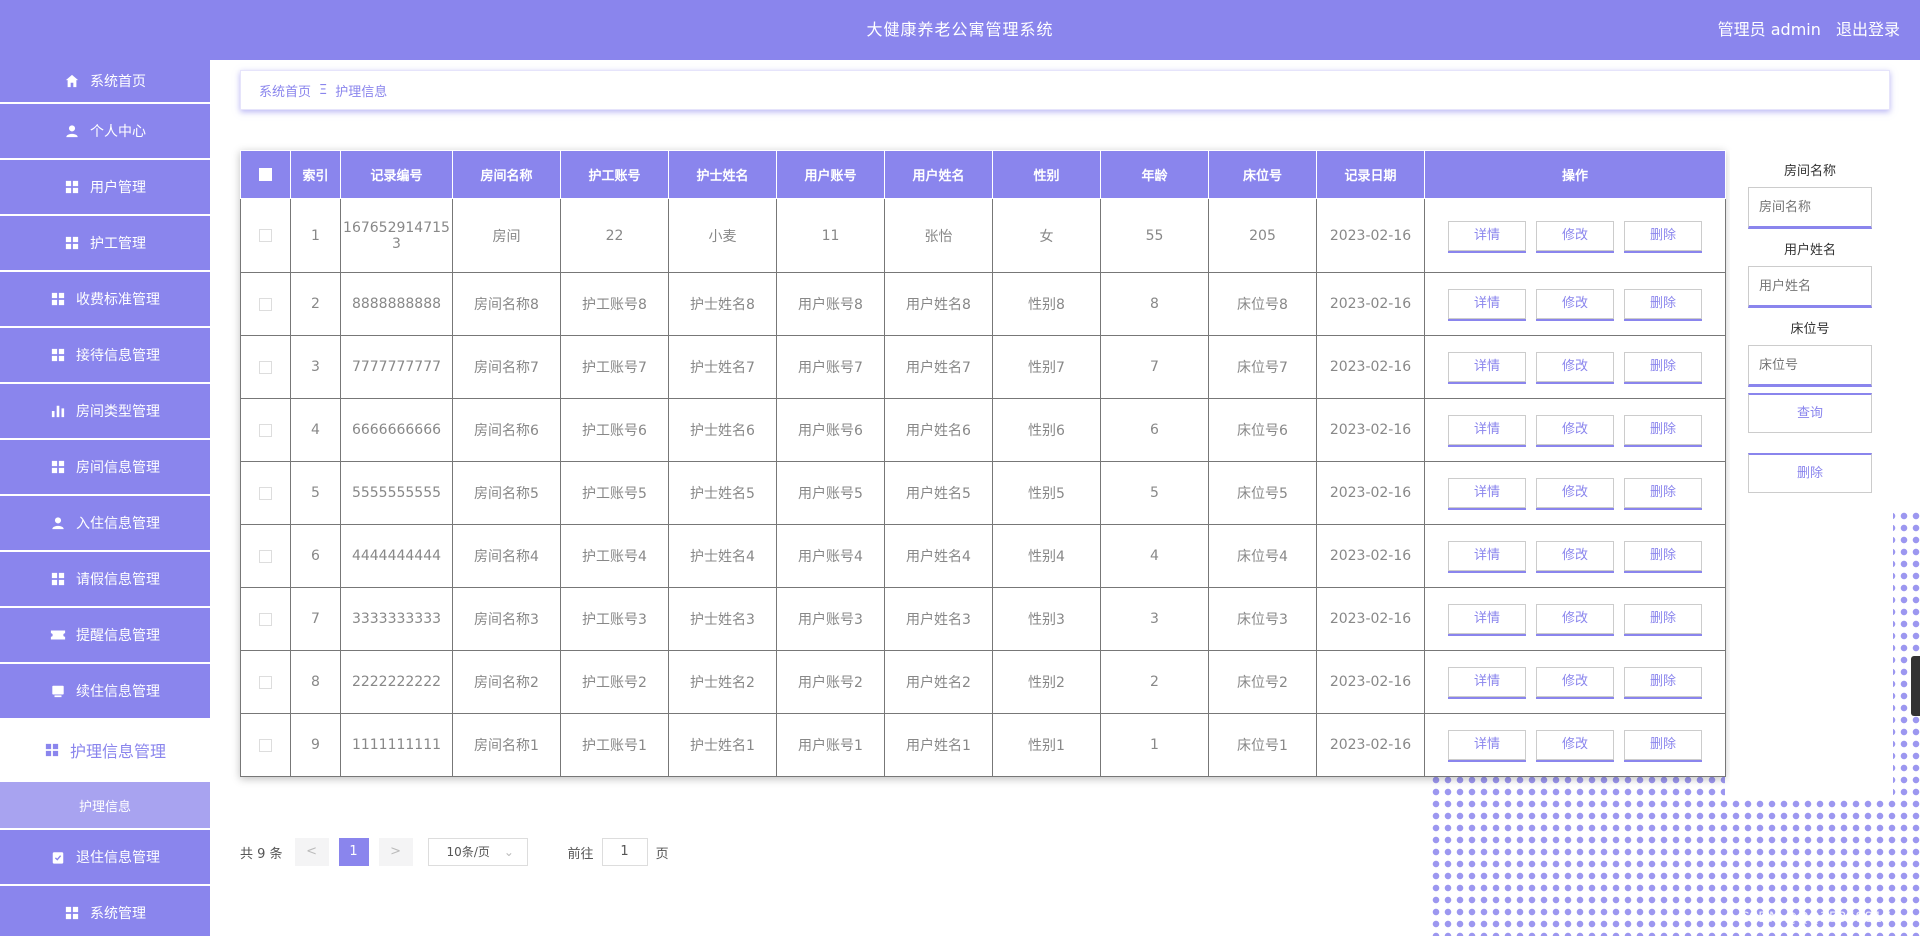  I want to click on table-cell: 护士姓名3, so click(722, 619).